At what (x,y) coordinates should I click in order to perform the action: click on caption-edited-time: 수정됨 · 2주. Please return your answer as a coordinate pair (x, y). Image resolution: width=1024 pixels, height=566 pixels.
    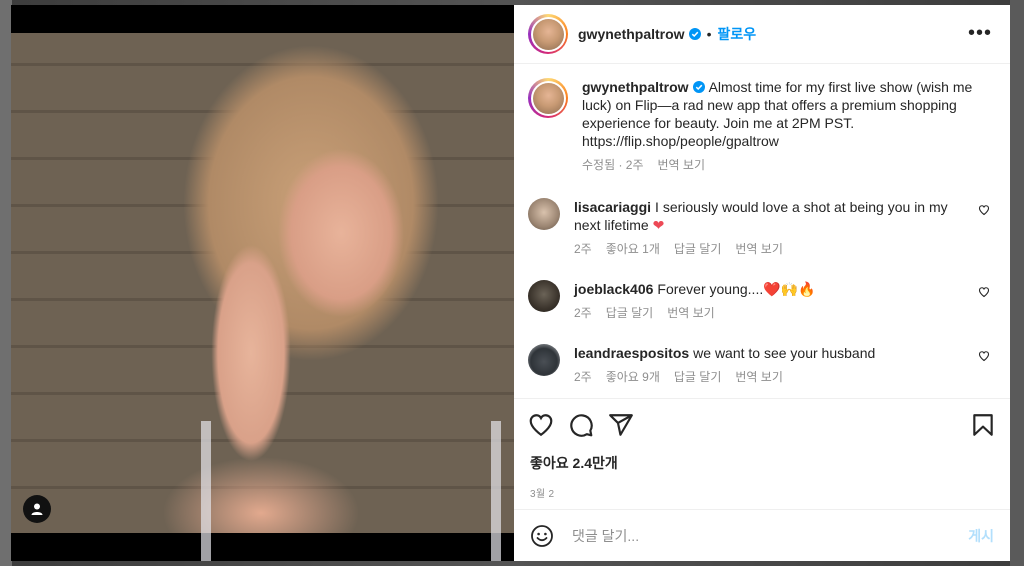
    Looking at the image, I should click on (613, 165).